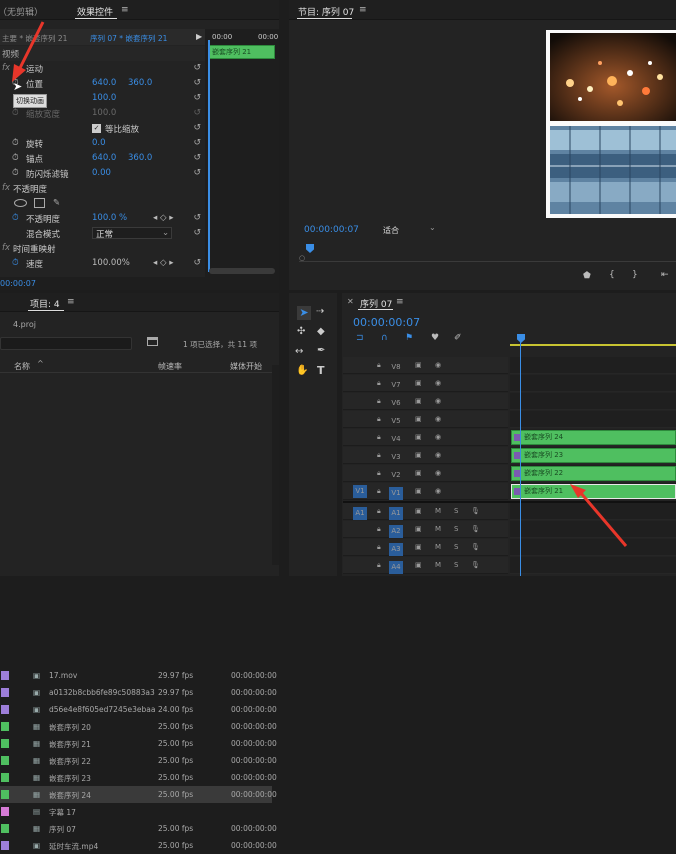 The height and width of the screenshot is (854, 676). Describe the element at coordinates (66, 343) in the screenshot. I see `project-search-input` at that location.